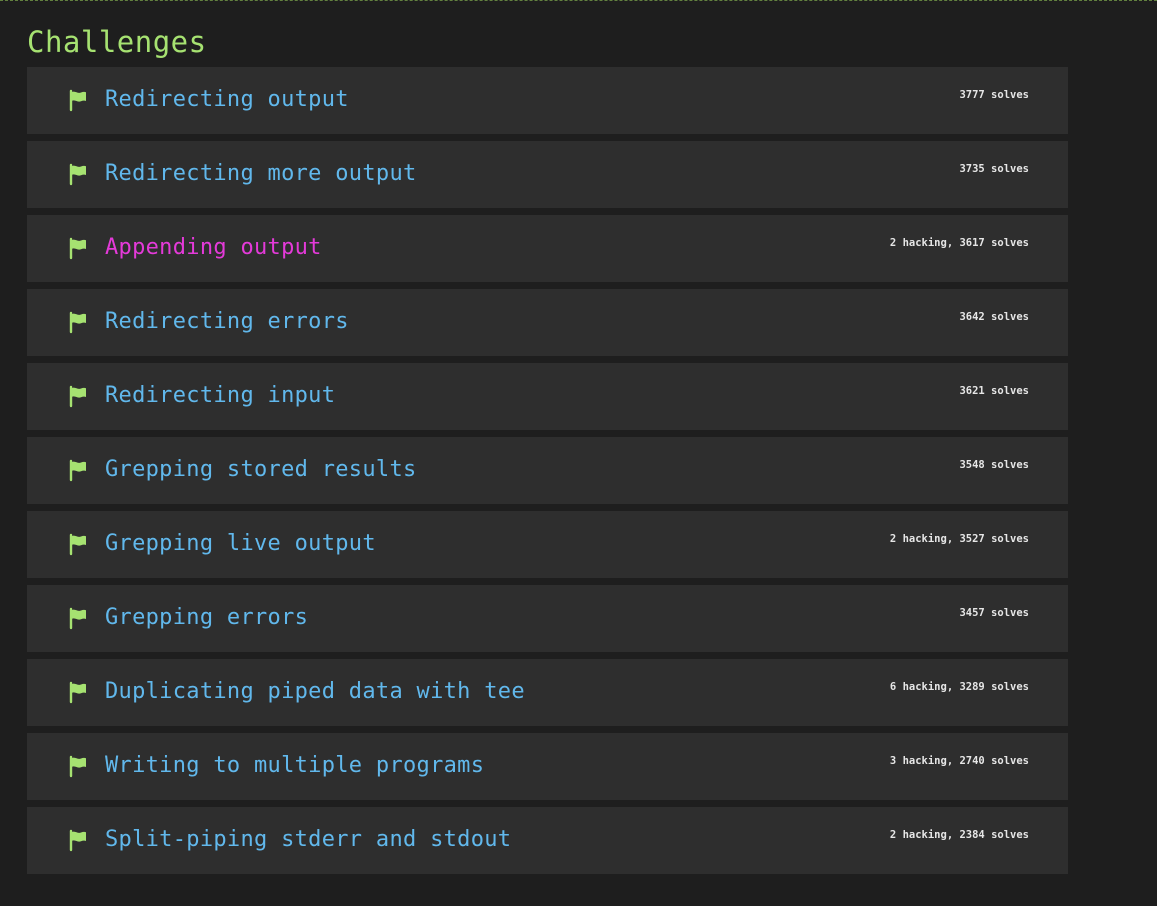 This screenshot has width=1157, height=906. What do you see at coordinates (994, 317) in the screenshot?
I see `challenge-stats: 3642 solves` at bounding box center [994, 317].